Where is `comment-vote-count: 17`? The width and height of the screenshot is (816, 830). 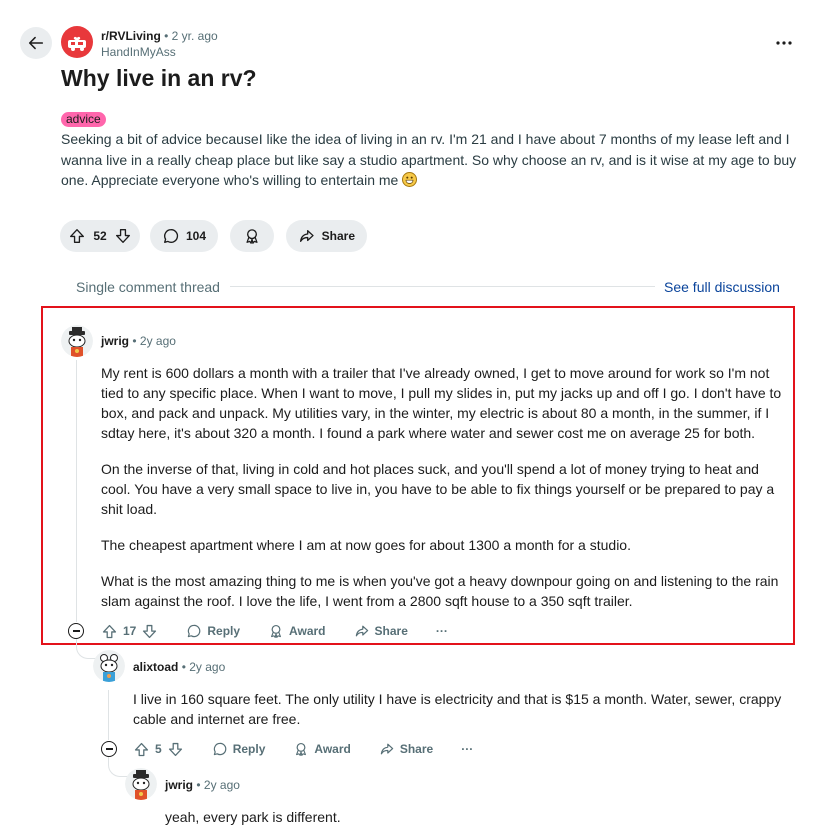 comment-vote-count: 17 is located at coordinates (130, 631).